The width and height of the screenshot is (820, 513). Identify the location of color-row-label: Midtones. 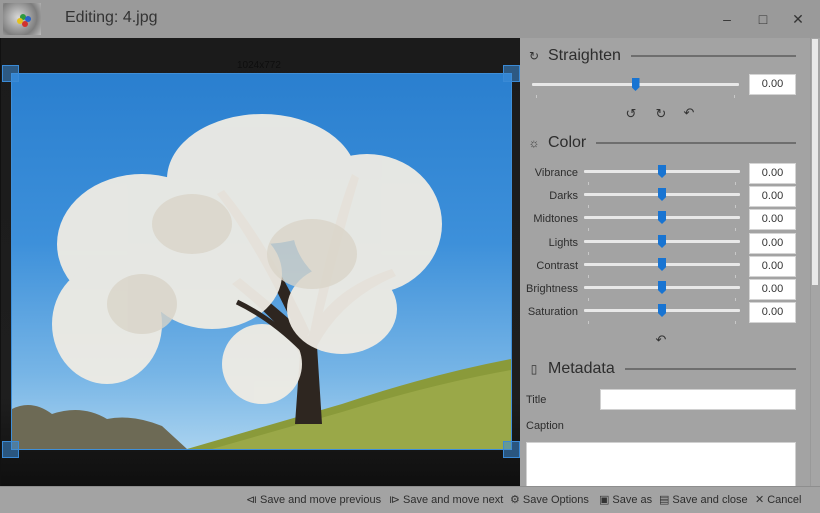
(555, 219).